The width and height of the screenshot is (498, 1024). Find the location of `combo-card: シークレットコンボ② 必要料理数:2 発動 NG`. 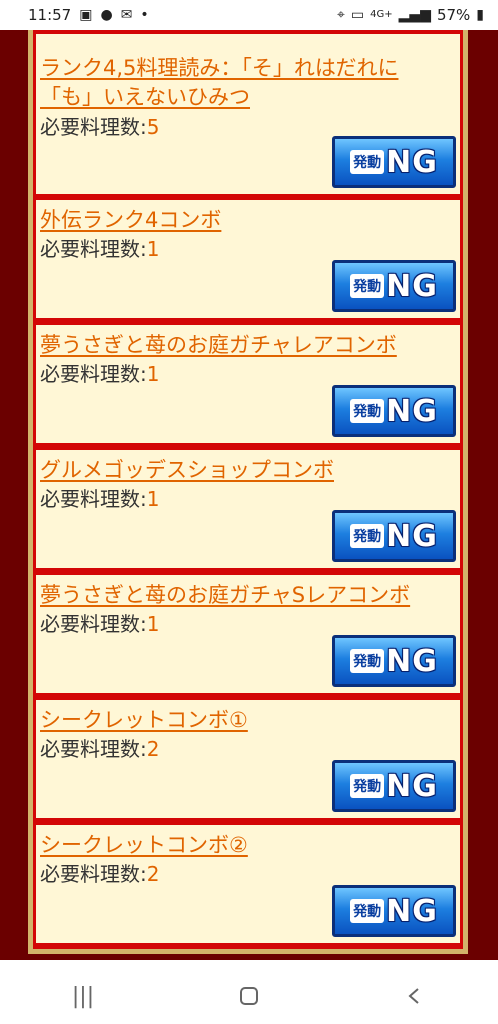

combo-card: シークレットコンボ② 必要料理数:2 発動 NG is located at coordinates (248, 884).